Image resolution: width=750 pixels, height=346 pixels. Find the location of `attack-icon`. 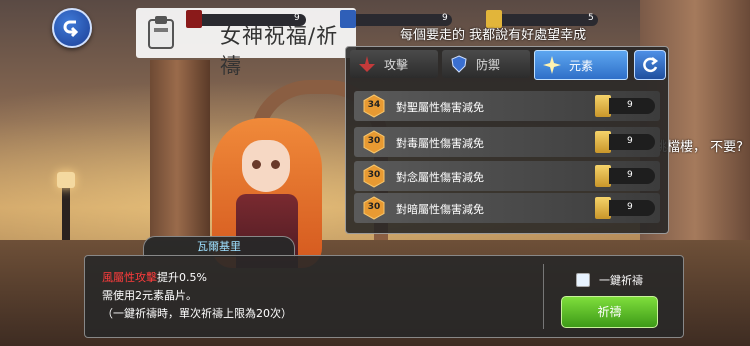

attack-icon is located at coordinates (367, 64).